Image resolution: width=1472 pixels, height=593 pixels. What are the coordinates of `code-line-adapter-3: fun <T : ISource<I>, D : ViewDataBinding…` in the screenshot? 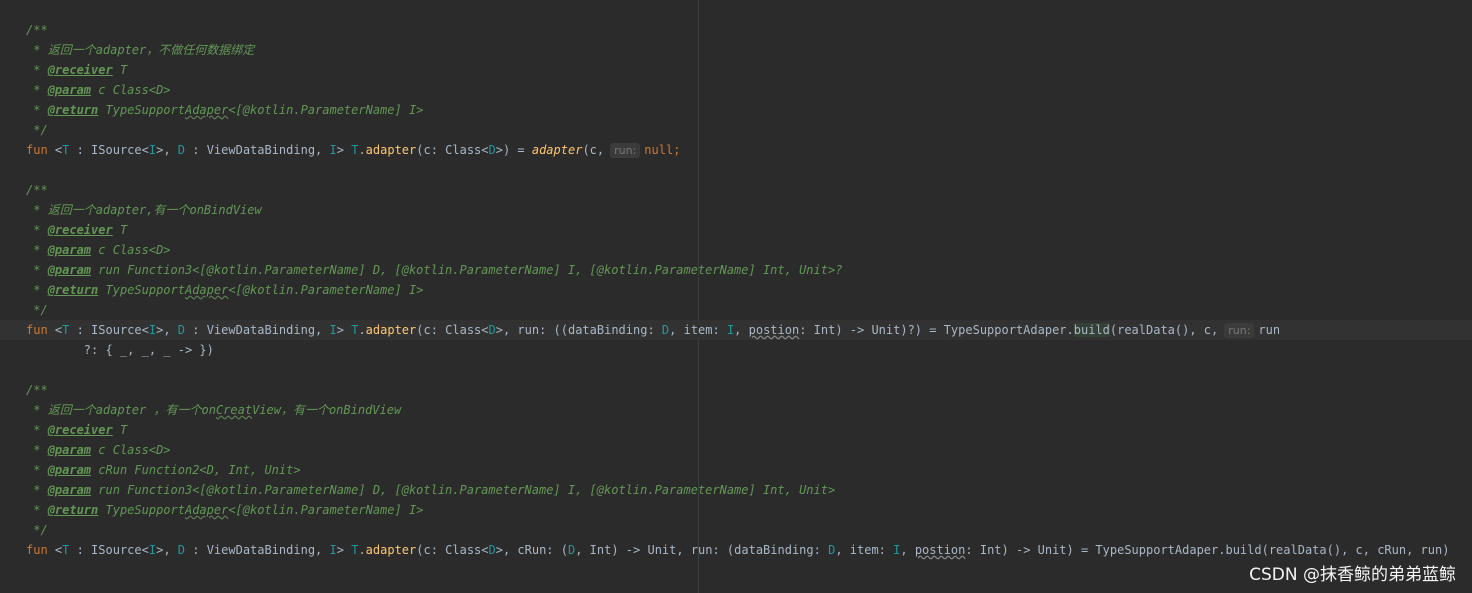 It's located at (737, 550).